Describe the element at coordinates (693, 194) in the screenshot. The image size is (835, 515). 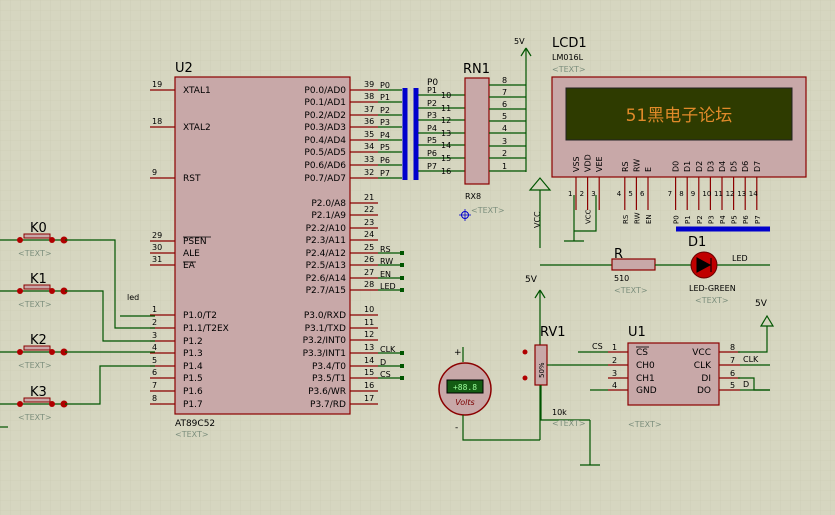
I see `lcd-pin-number: 9` at that location.